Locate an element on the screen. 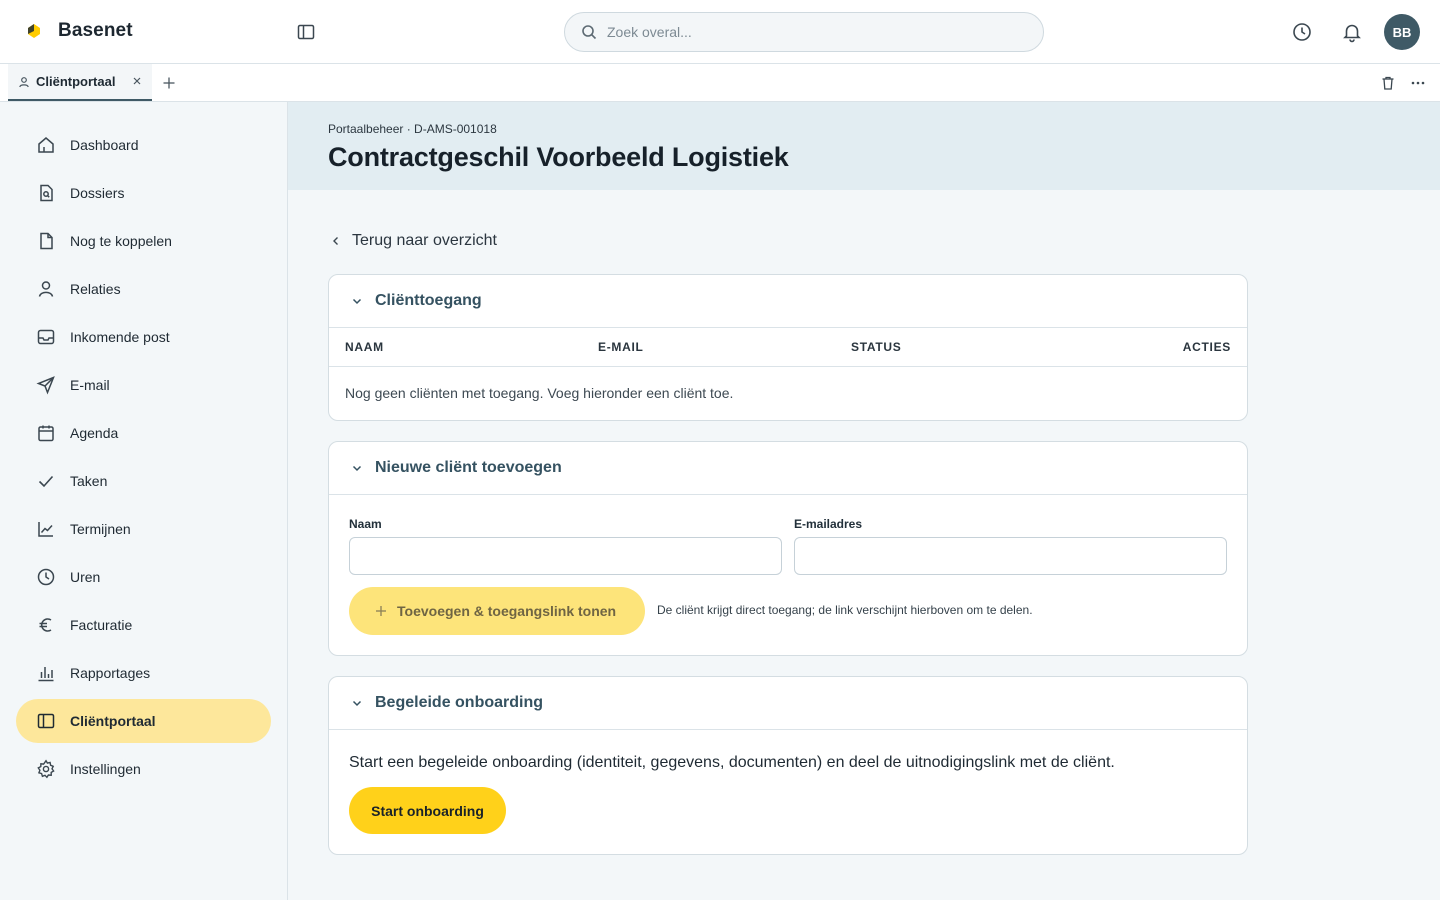  tab-label: Cliëntportaal is located at coordinates (76, 81).